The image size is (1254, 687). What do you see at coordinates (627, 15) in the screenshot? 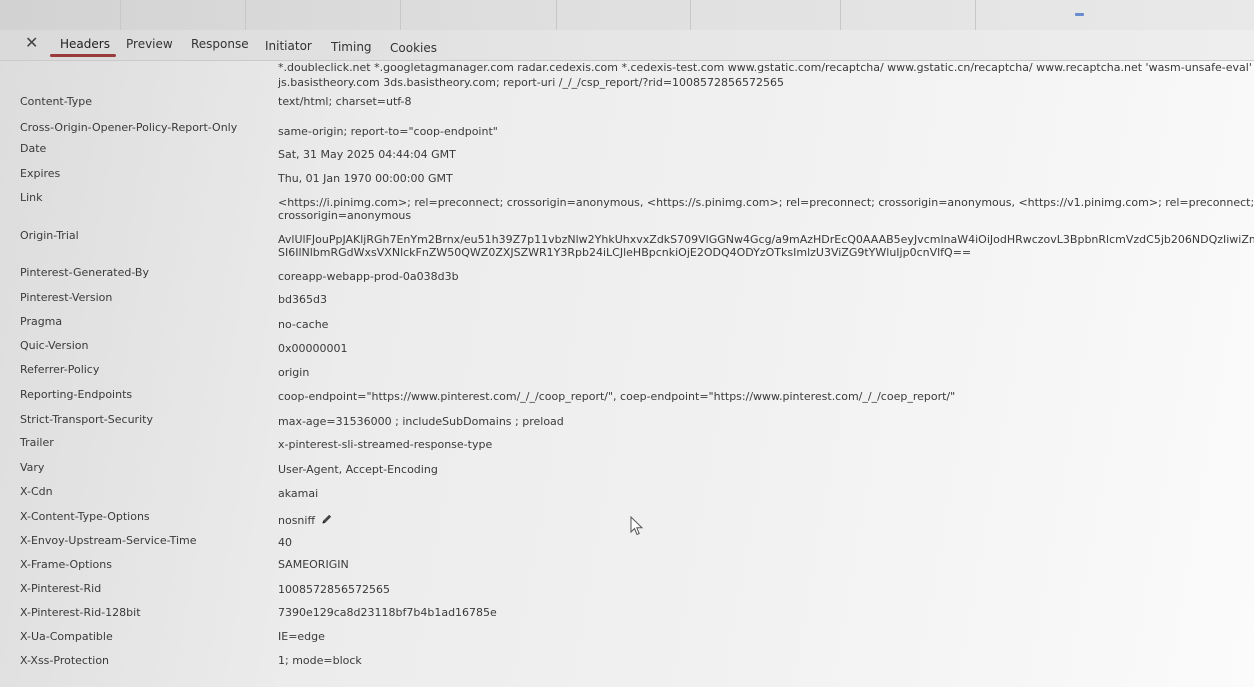
I see `top-toolbar-strip` at bounding box center [627, 15].